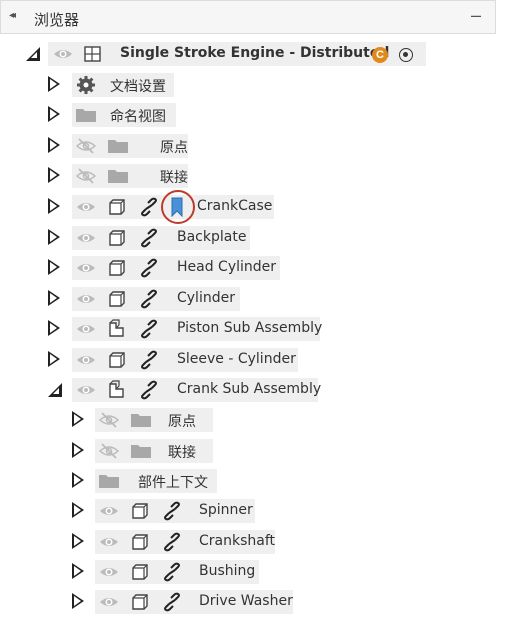  Describe the element at coordinates (476, 15) in the screenshot. I see `minimize-panel-button: –` at that location.